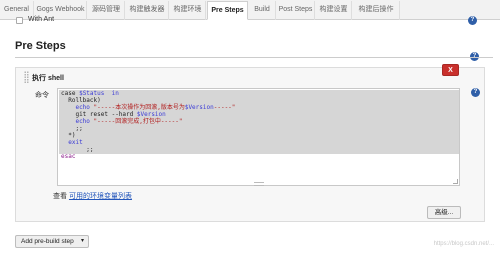 The height and width of the screenshot is (253, 500). Describe the element at coordinates (82, 241) in the screenshot. I see `chevron-down-icon: ▾` at that location.